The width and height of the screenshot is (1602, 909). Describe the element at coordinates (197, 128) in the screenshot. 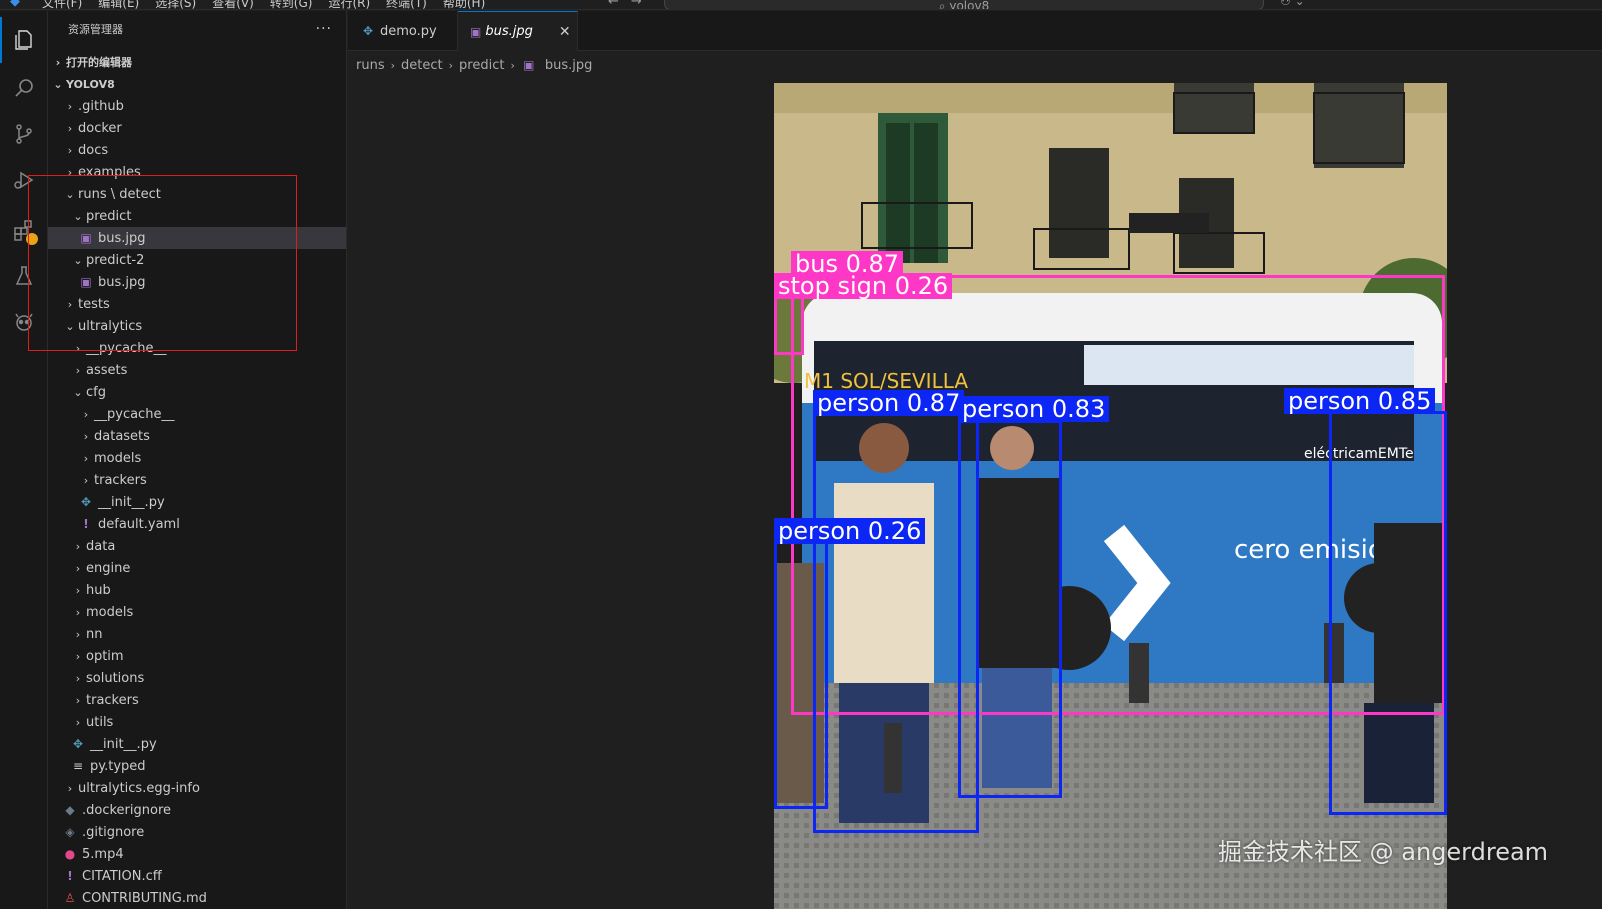

I see `tree-item-docker: › docker` at that location.